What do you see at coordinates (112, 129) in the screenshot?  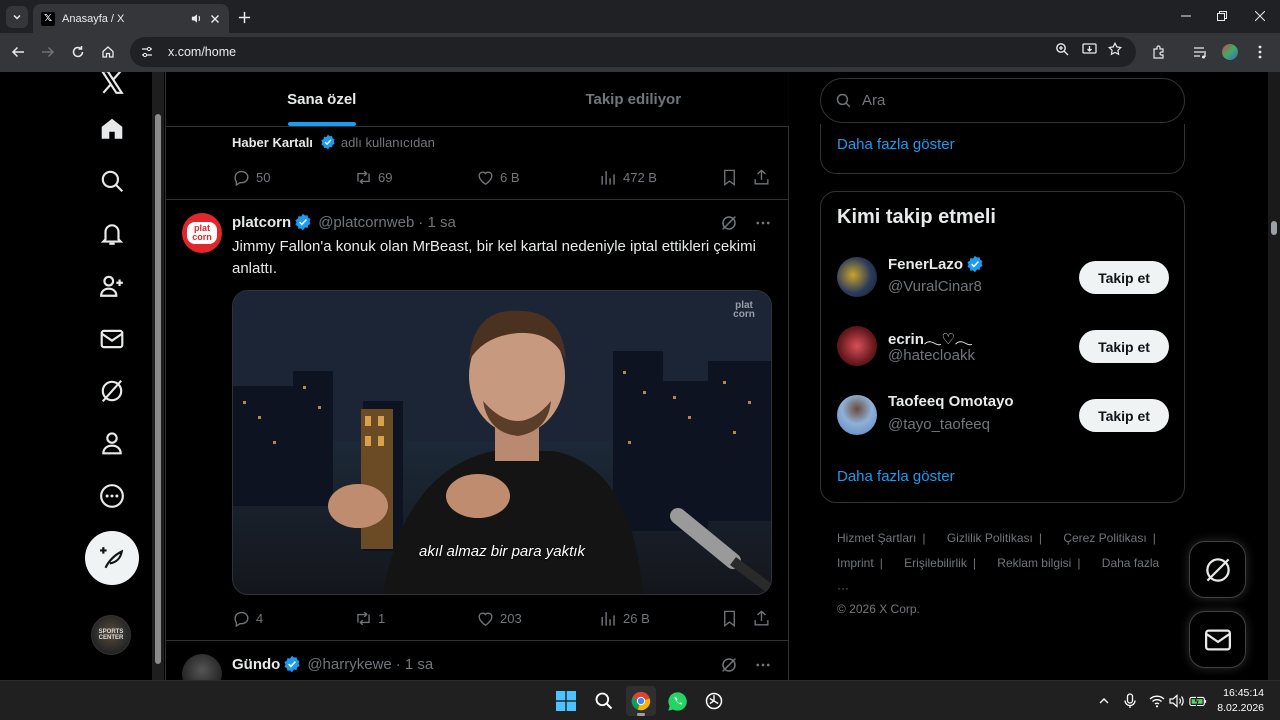 I see `nav-home` at bounding box center [112, 129].